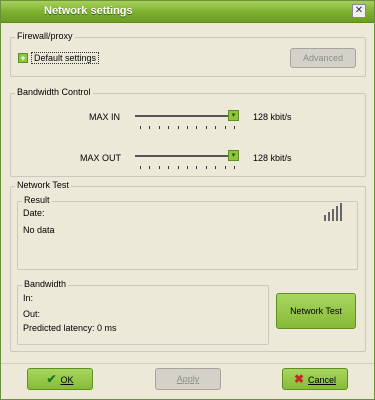 The width and height of the screenshot is (375, 400). I want to click on close-button: ✕, so click(359, 11).